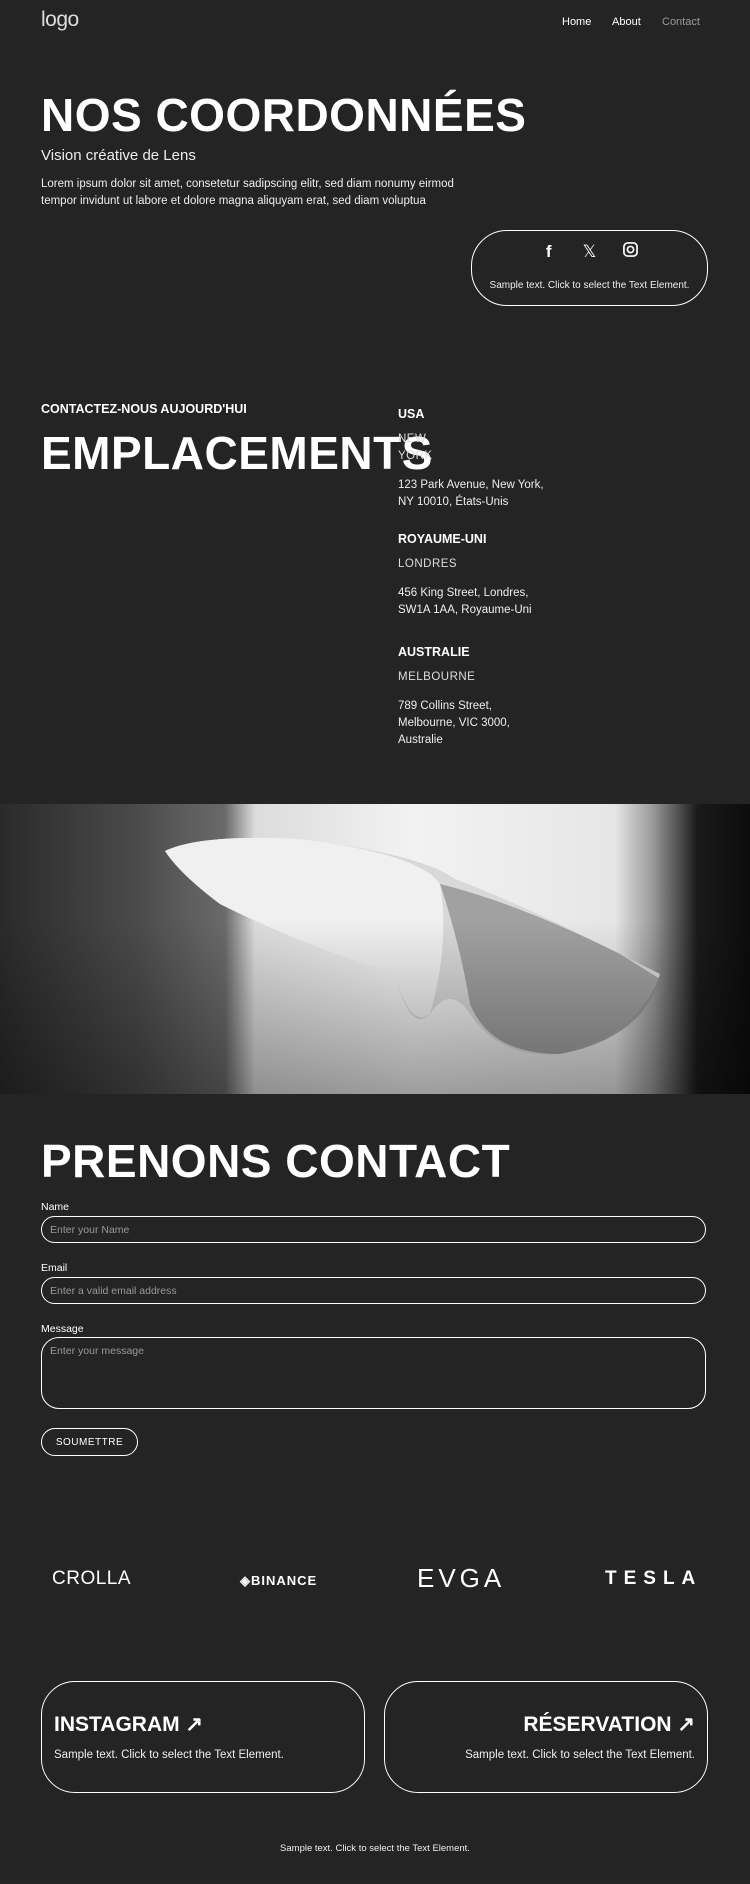 Image resolution: width=750 pixels, height=1884 pixels. Describe the element at coordinates (89, 1442) in the screenshot. I see `submit-button: SOUMETTRE` at that location.